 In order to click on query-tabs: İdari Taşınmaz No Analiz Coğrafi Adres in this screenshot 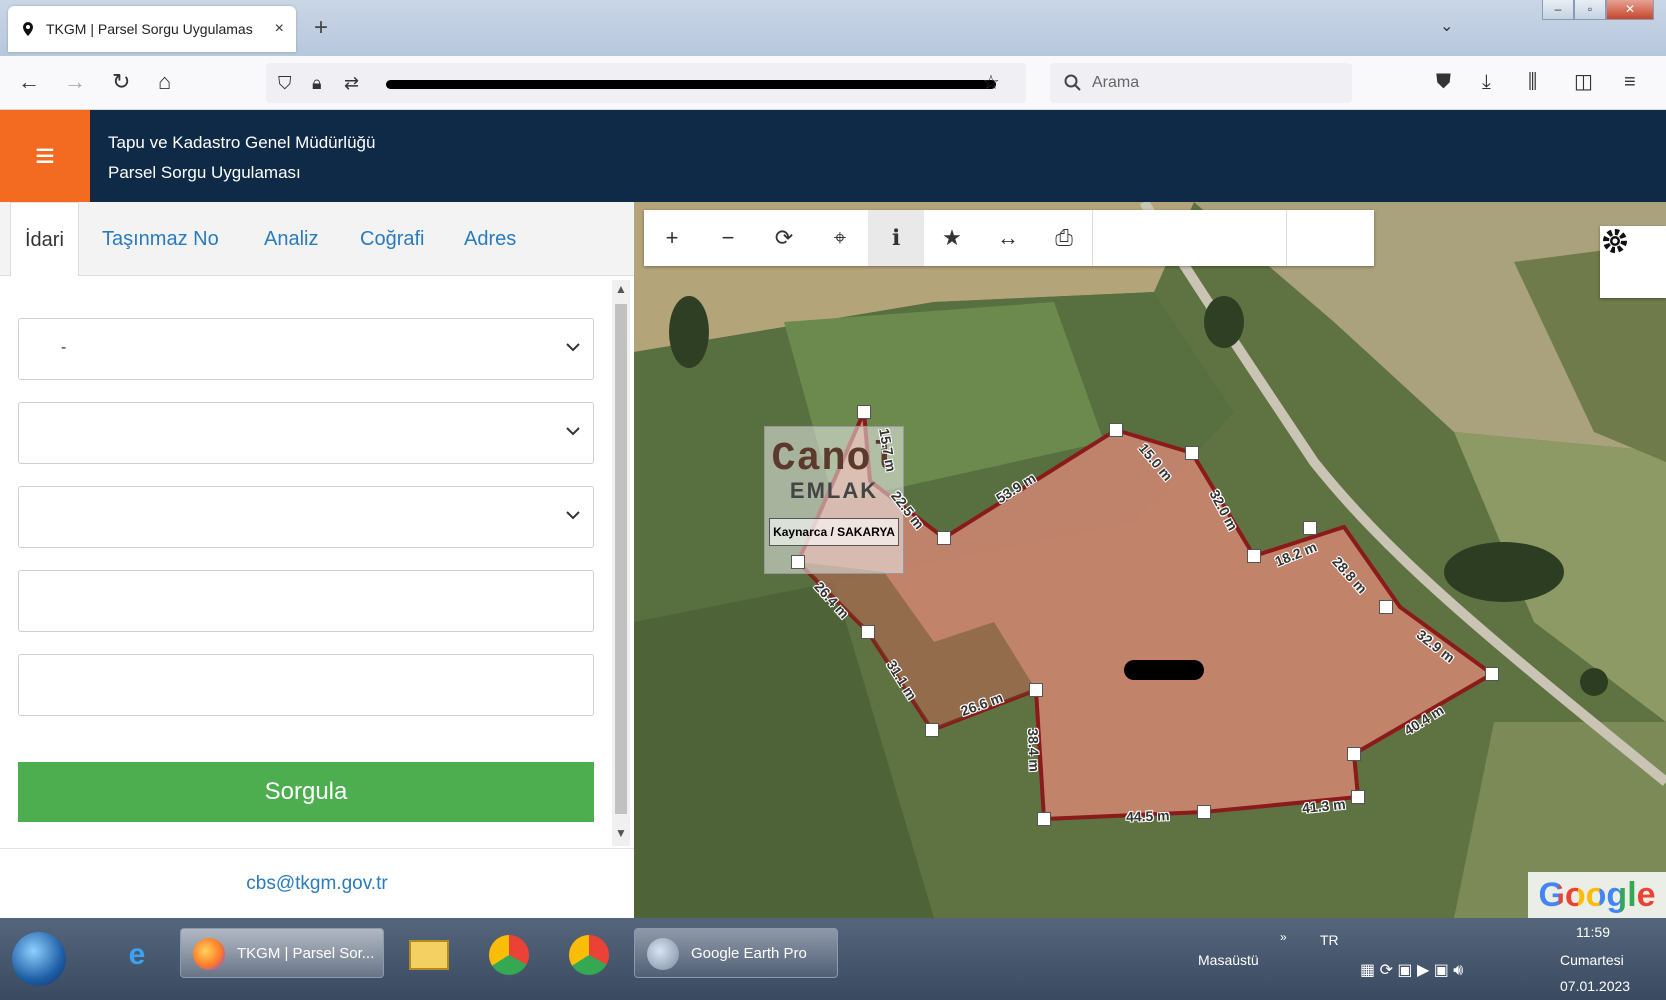, I will do `click(317, 239)`.